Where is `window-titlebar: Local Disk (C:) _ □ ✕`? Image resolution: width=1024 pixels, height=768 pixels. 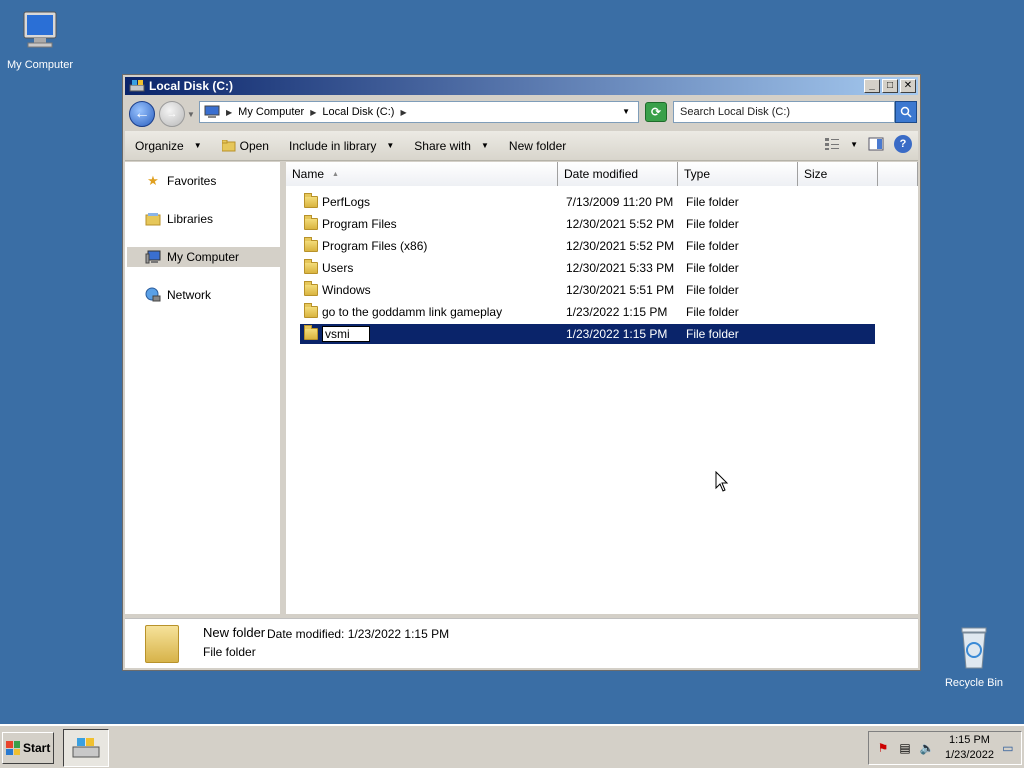
window-titlebar: Local Disk (C:) _ □ ✕ is located at coordinates (521, 86).